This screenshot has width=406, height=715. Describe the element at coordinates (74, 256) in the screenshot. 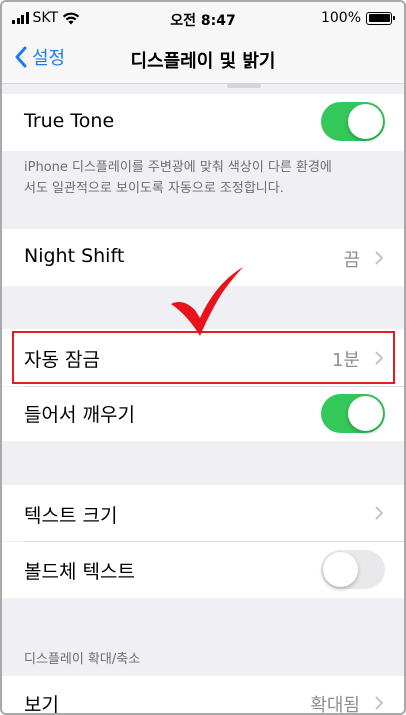

I see `night-shift-label: Night Shift` at that location.